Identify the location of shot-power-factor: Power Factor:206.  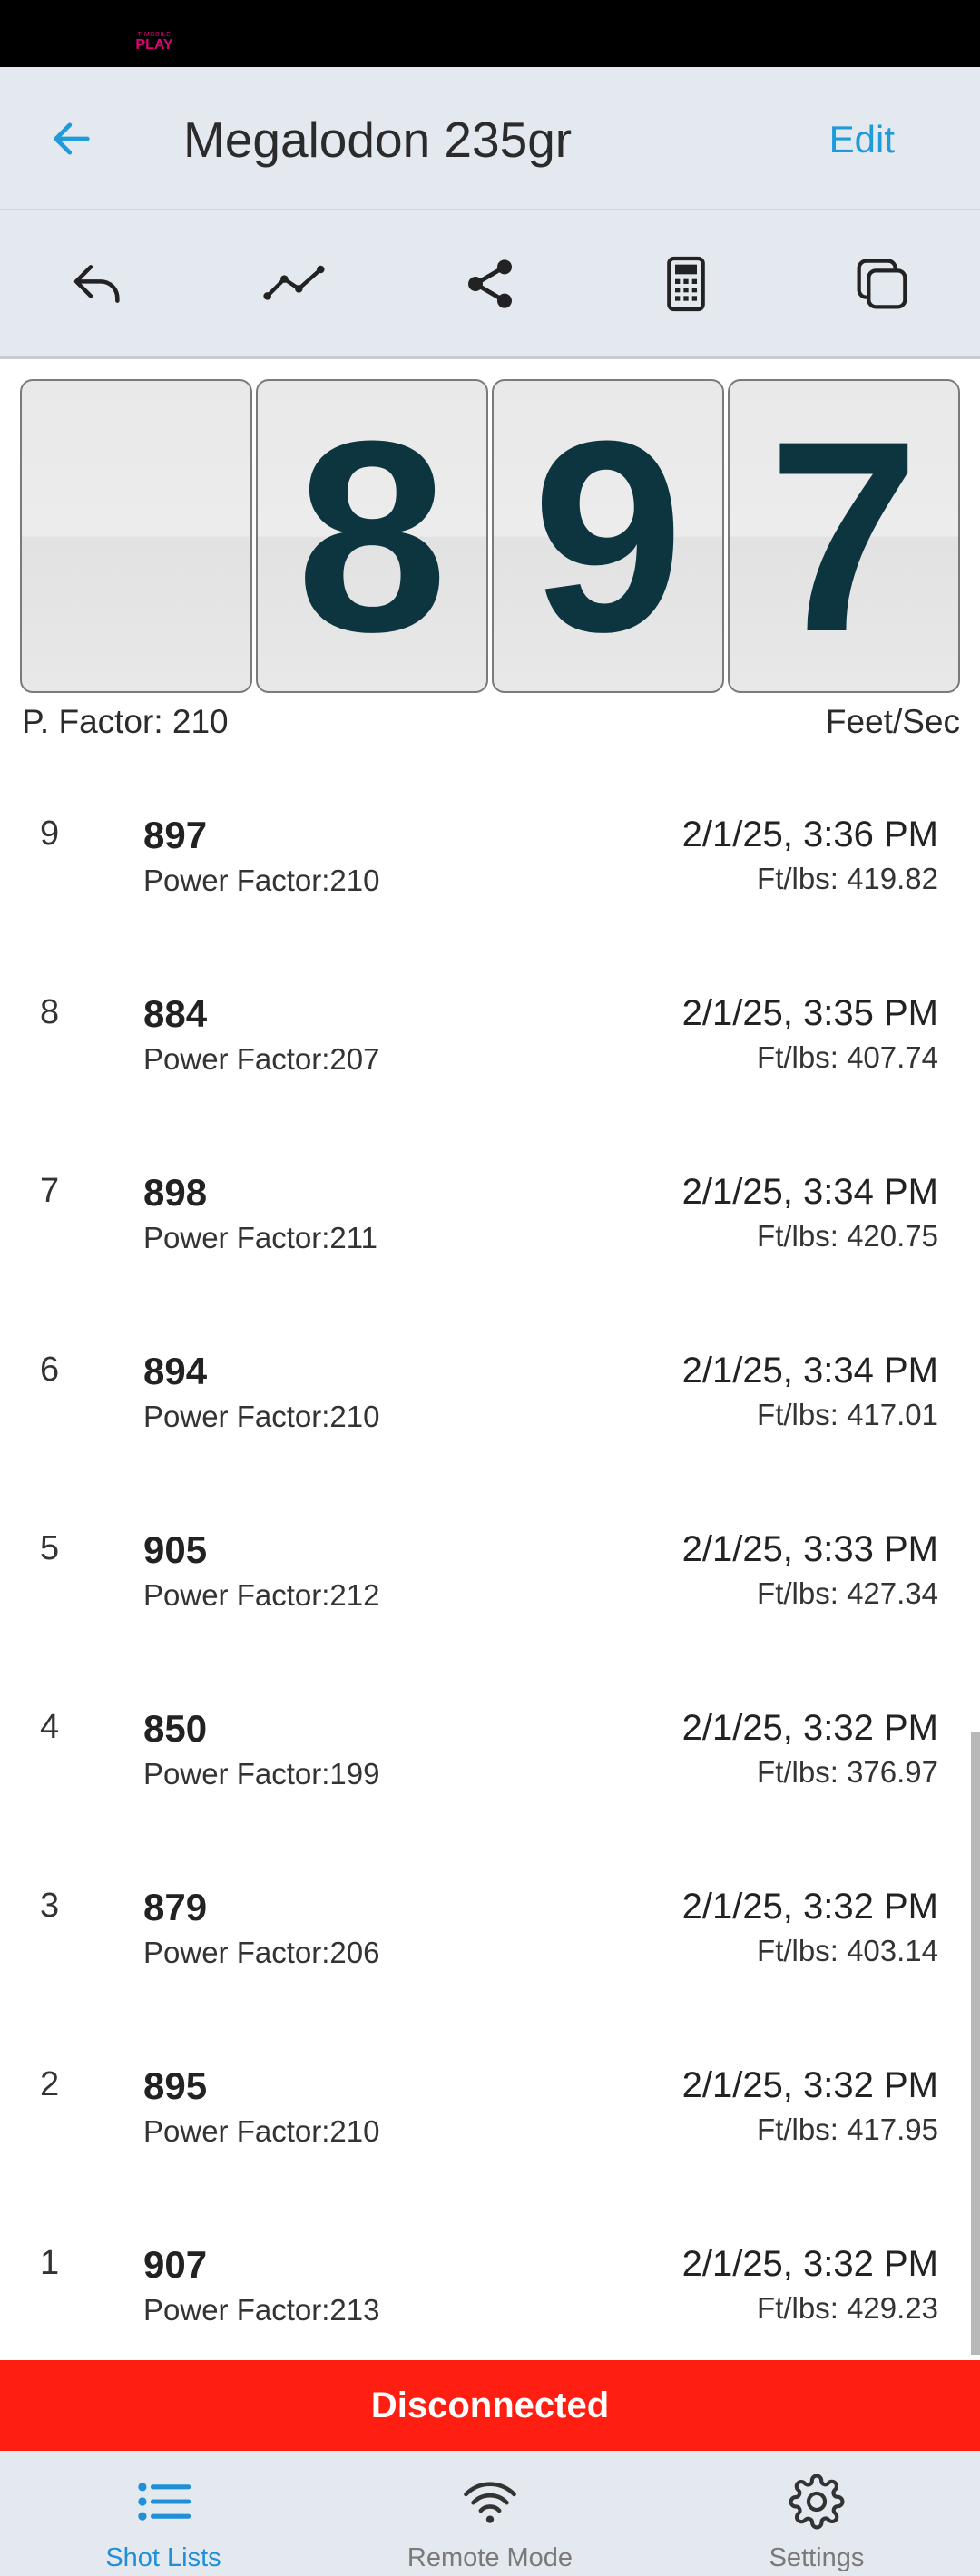
(261, 1952).